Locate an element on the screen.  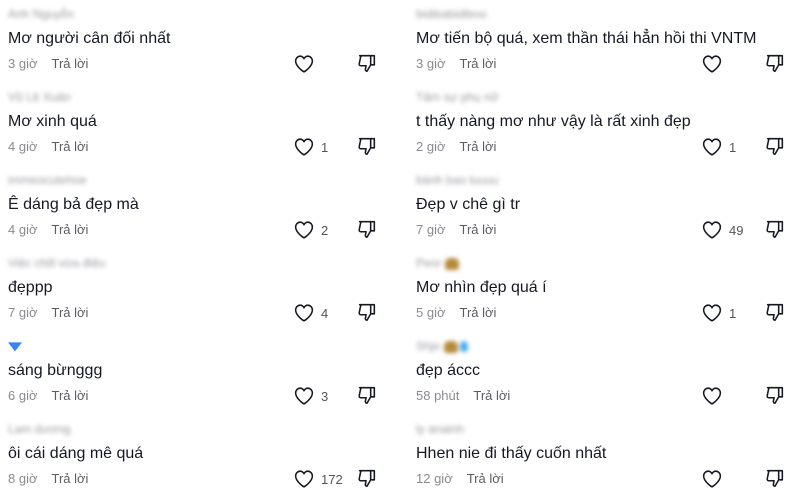
comment-username: immeocutehoe is located at coordinates (47, 180).